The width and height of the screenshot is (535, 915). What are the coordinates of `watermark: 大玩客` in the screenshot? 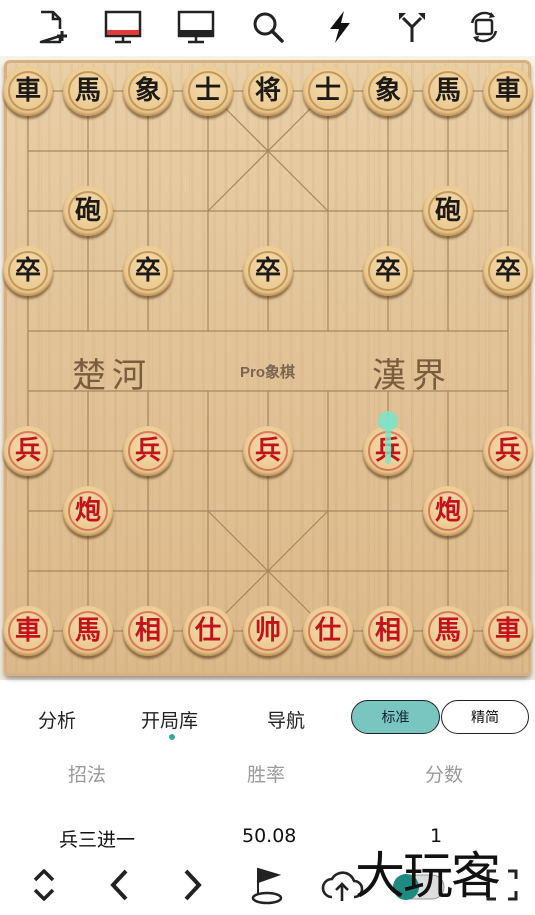 It's located at (428, 876).